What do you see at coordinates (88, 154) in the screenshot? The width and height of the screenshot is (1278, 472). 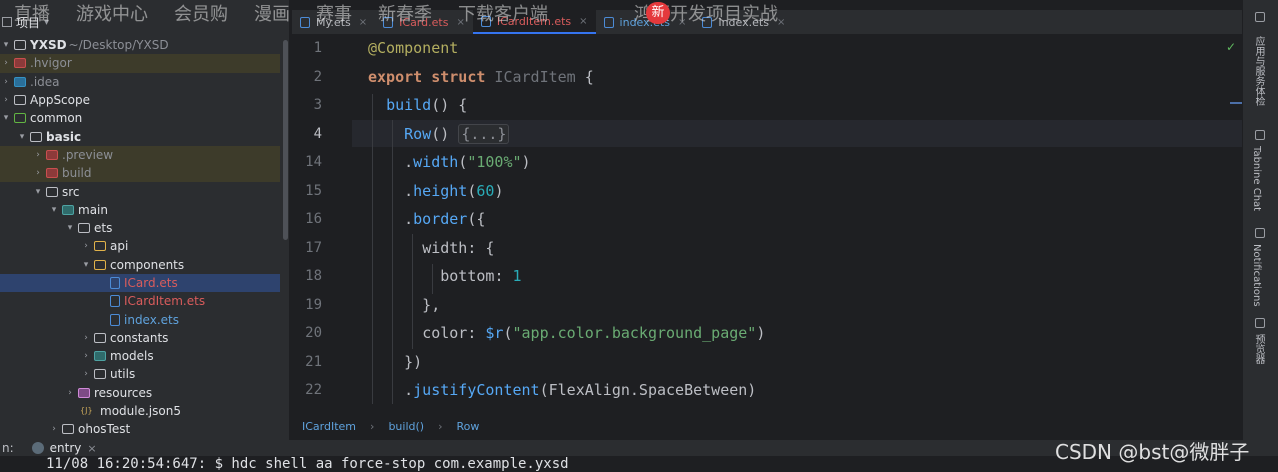 I see `tree-item-label: .preview` at bounding box center [88, 154].